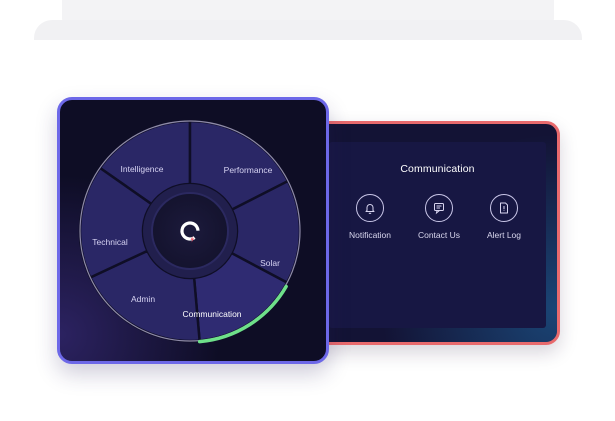 The height and width of the screenshot is (421, 615). What do you see at coordinates (370, 208) in the screenshot?
I see `bell-icon` at bounding box center [370, 208].